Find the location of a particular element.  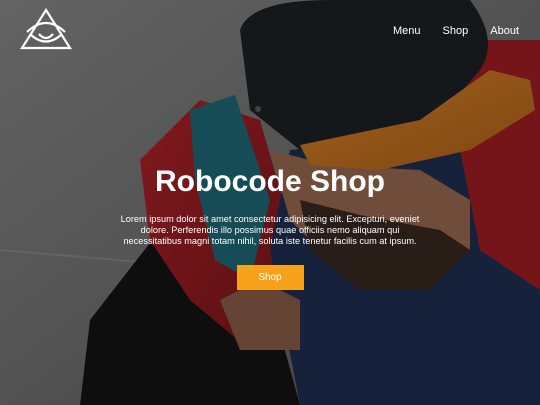

eye-triangle-logo-icon is located at coordinates (46, 28).